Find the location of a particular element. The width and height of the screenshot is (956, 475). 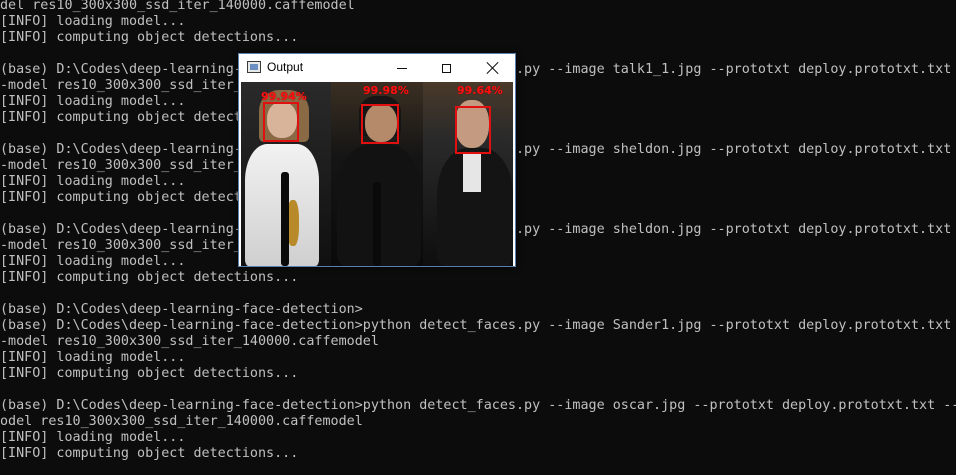

detection-image: 99.94% 99.98% 99.64% is located at coordinates (377, 174).